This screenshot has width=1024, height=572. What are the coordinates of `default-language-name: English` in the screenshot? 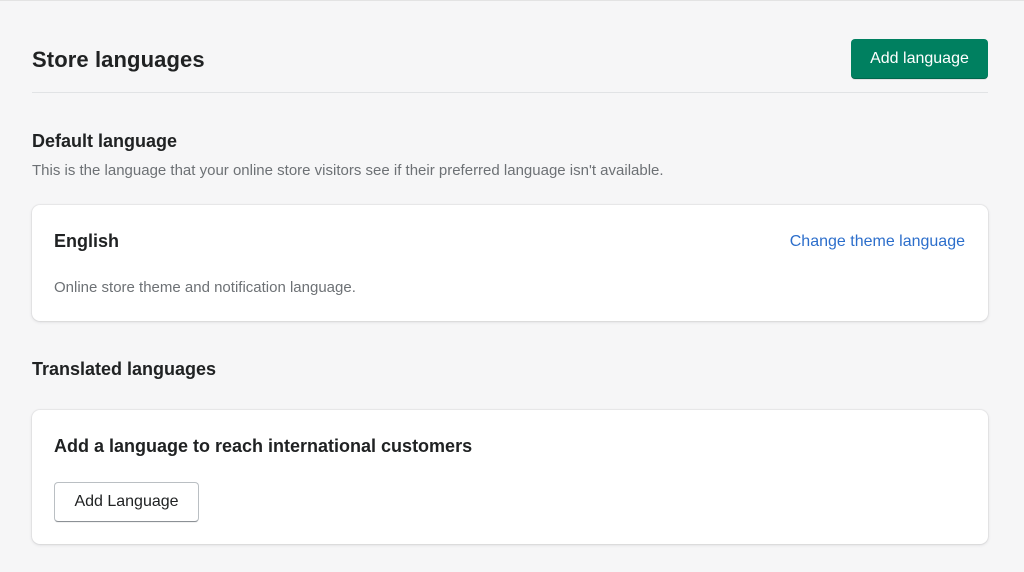 It's located at (87, 241).